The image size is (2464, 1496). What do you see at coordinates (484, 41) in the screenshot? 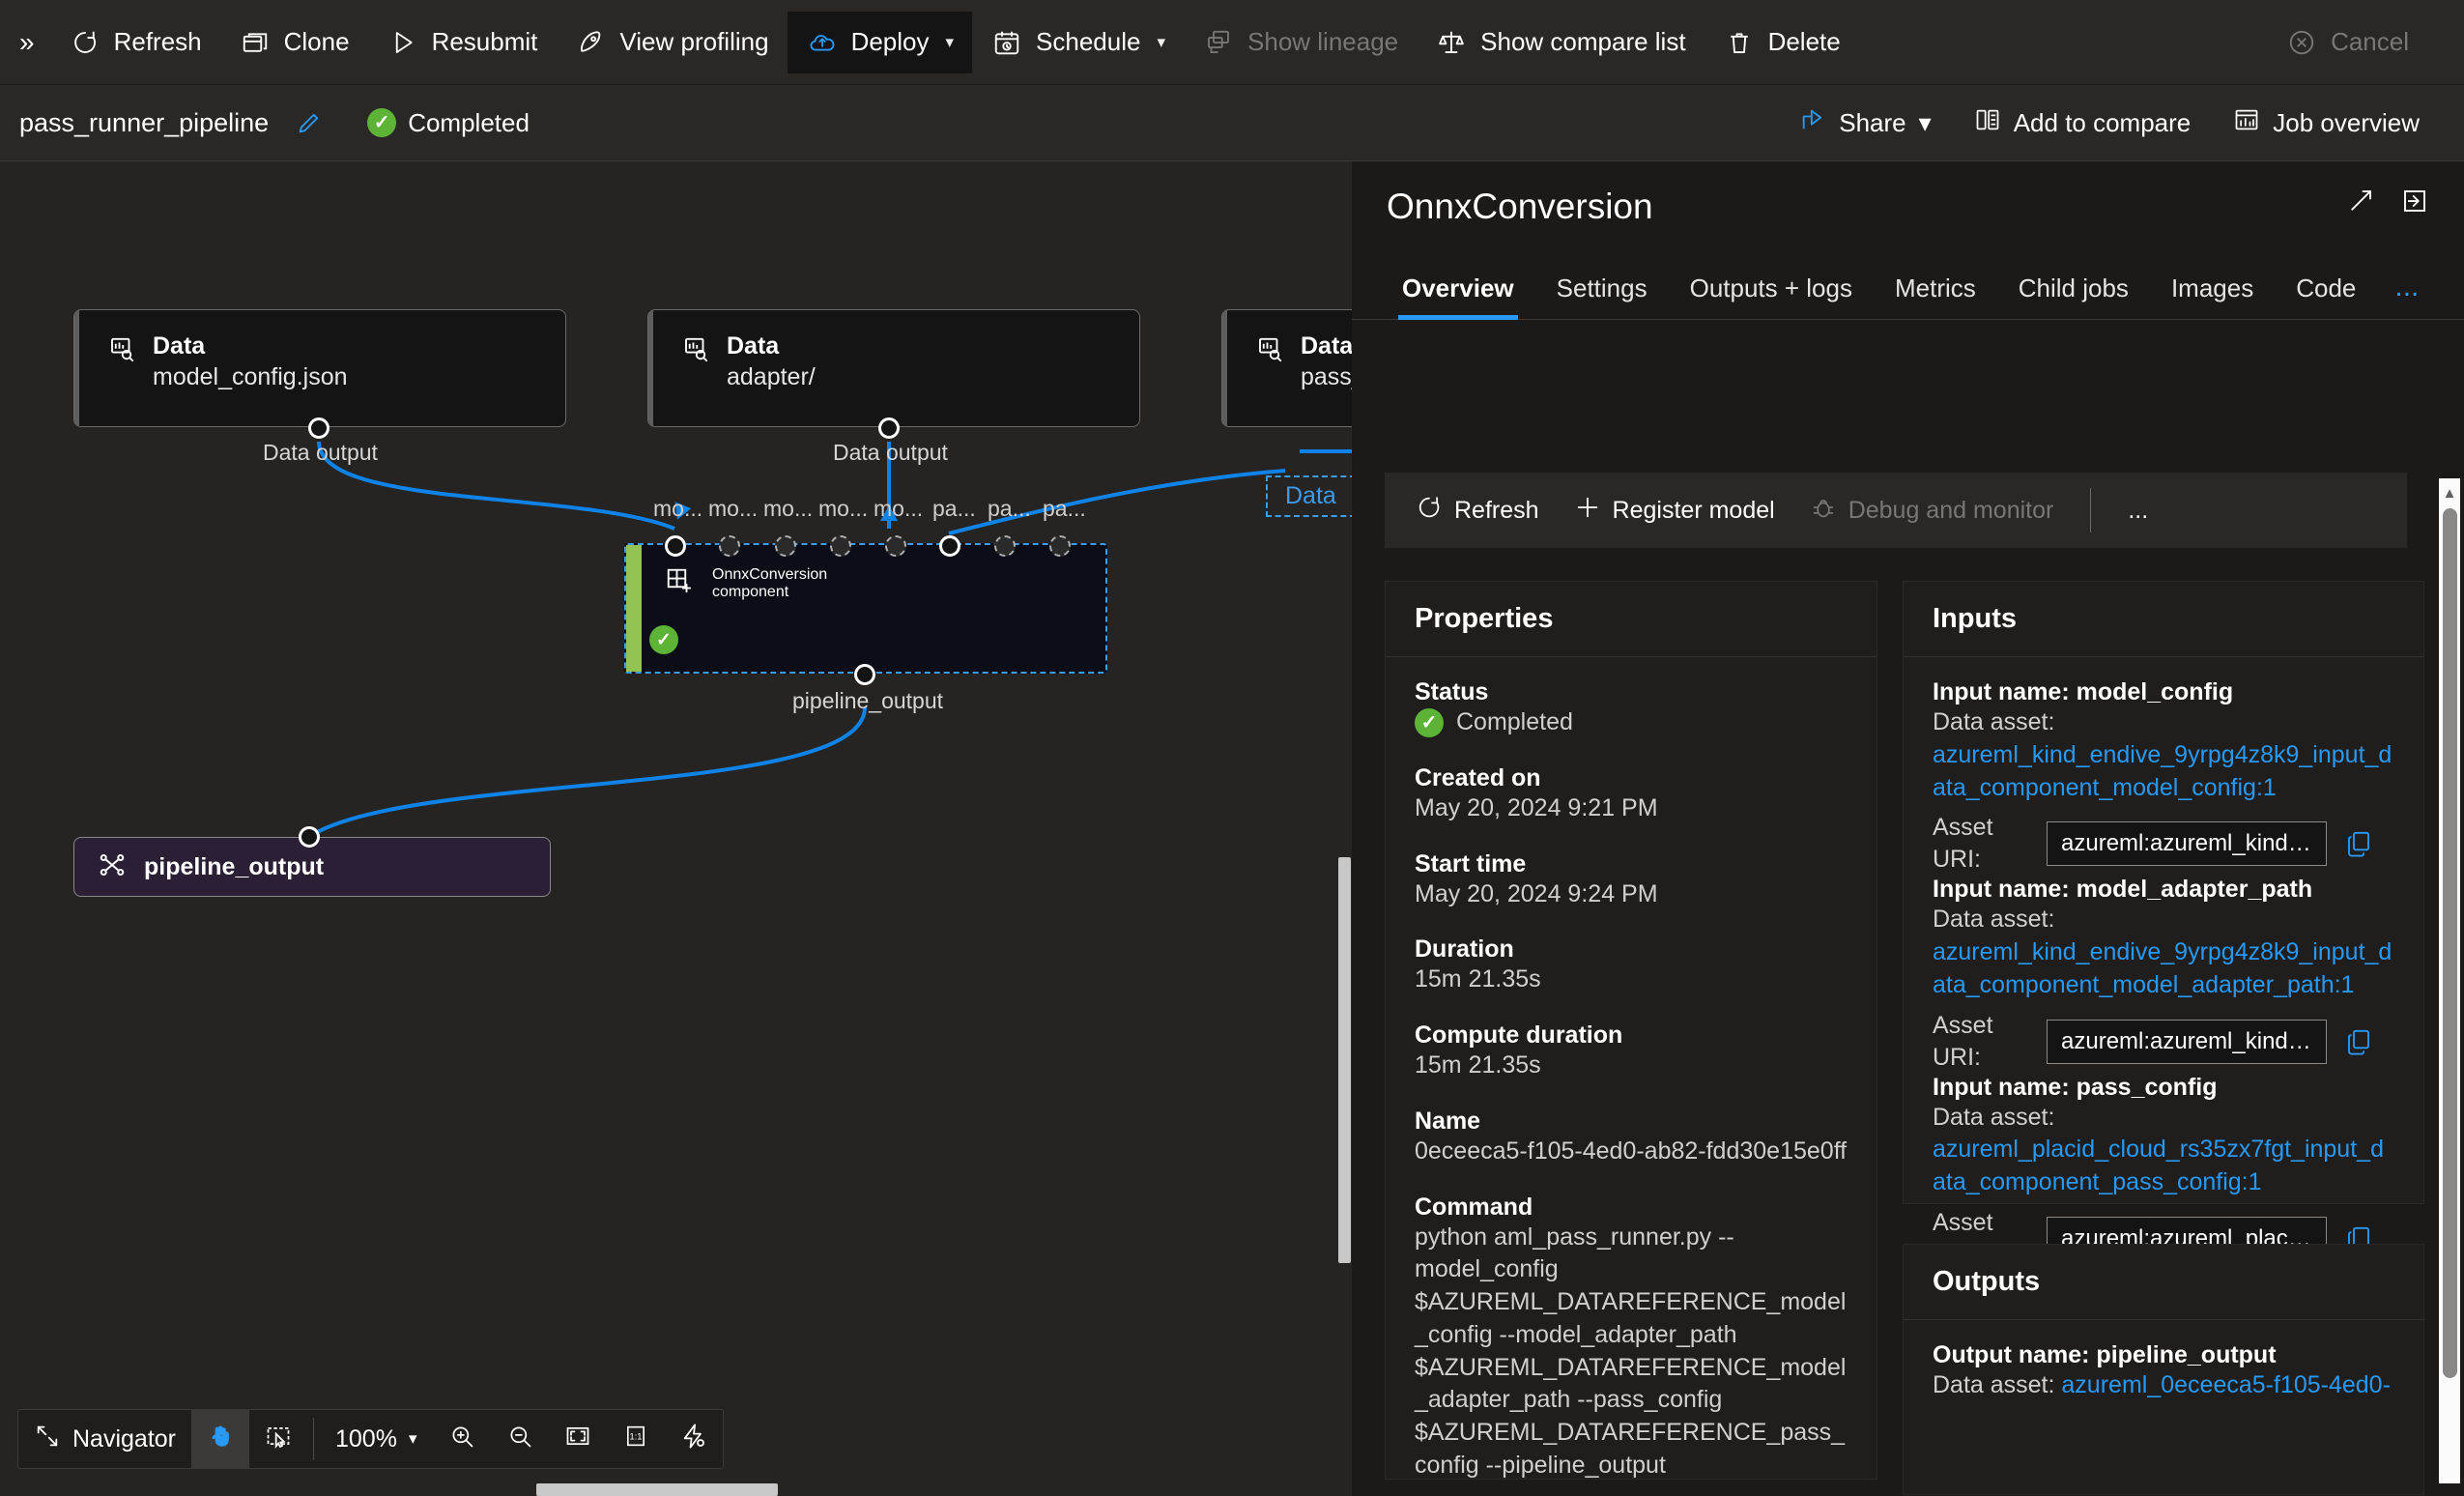
I see `resubmit-label: Resubmit` at bounding box center [484, 41].